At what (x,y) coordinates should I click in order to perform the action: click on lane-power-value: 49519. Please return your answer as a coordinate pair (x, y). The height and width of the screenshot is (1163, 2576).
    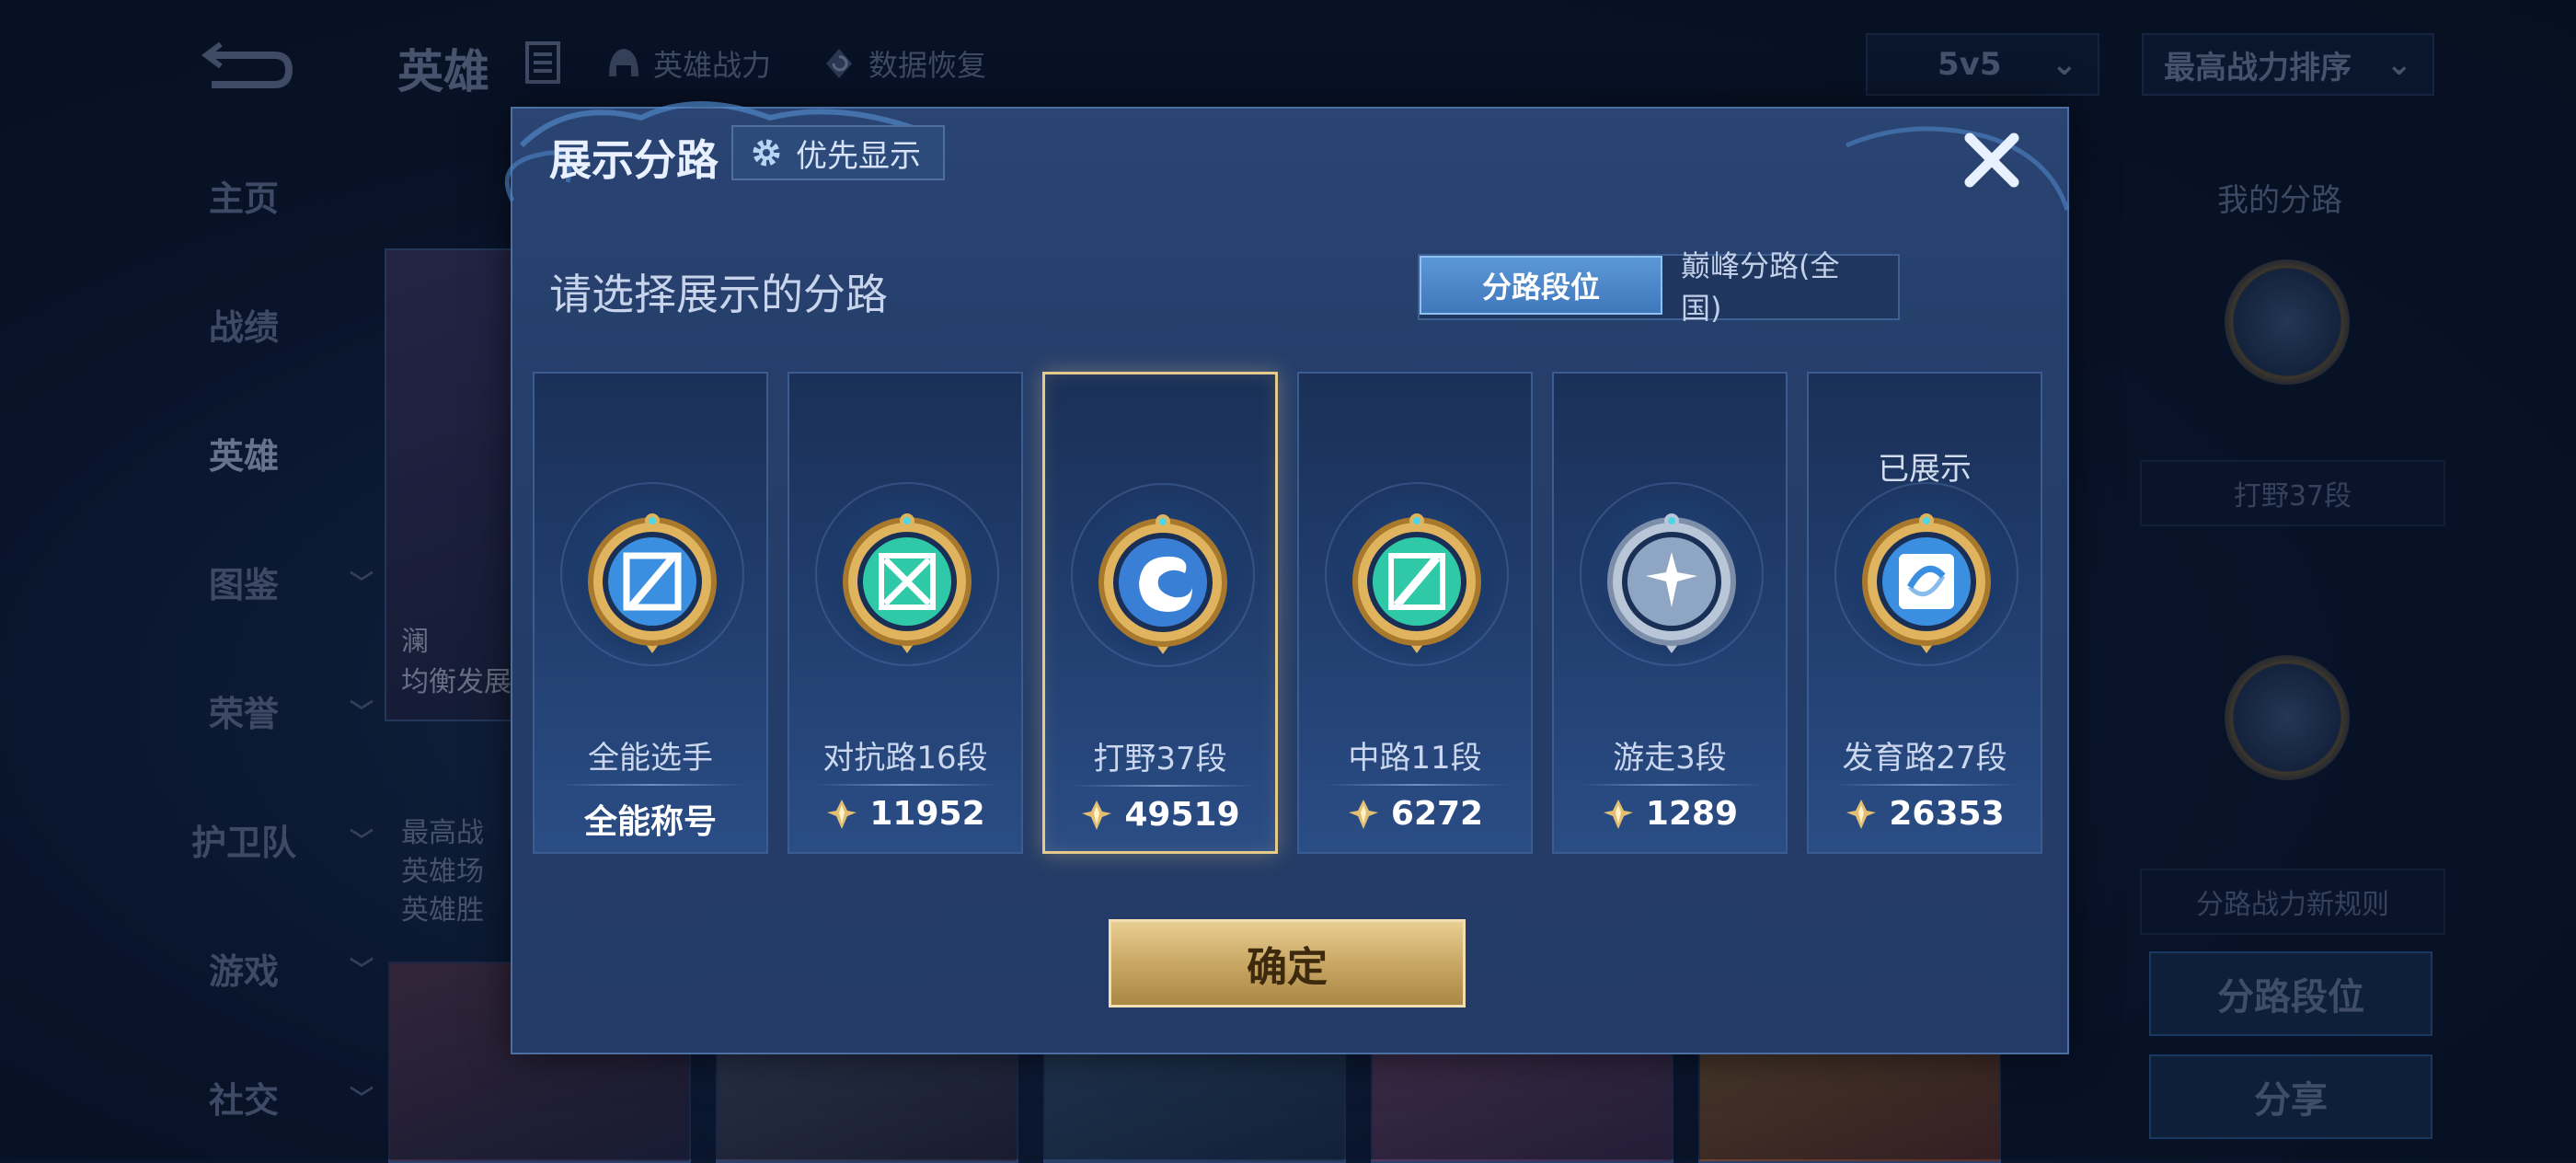
    Looking at the image, I should click on (1182, 815).